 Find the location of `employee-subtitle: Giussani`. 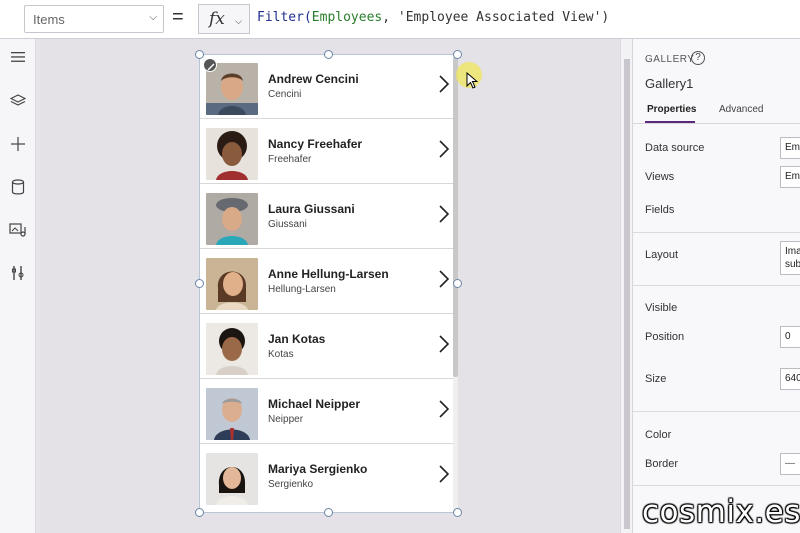

employee-subtitle: Giussani is located at coordinates (287, 224).